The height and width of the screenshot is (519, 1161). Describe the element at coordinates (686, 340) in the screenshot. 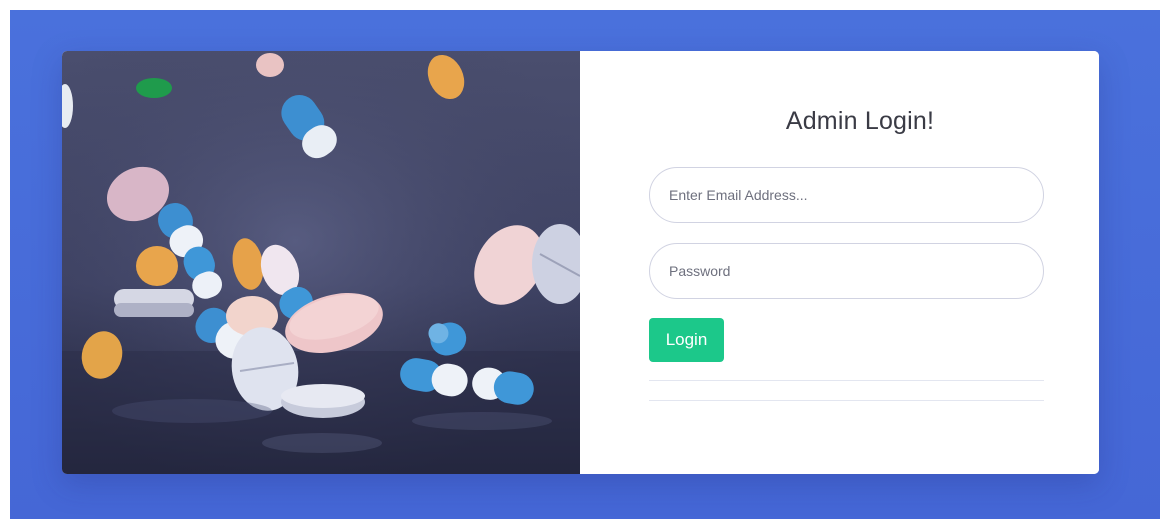

I see `login-button: Login` at that location.